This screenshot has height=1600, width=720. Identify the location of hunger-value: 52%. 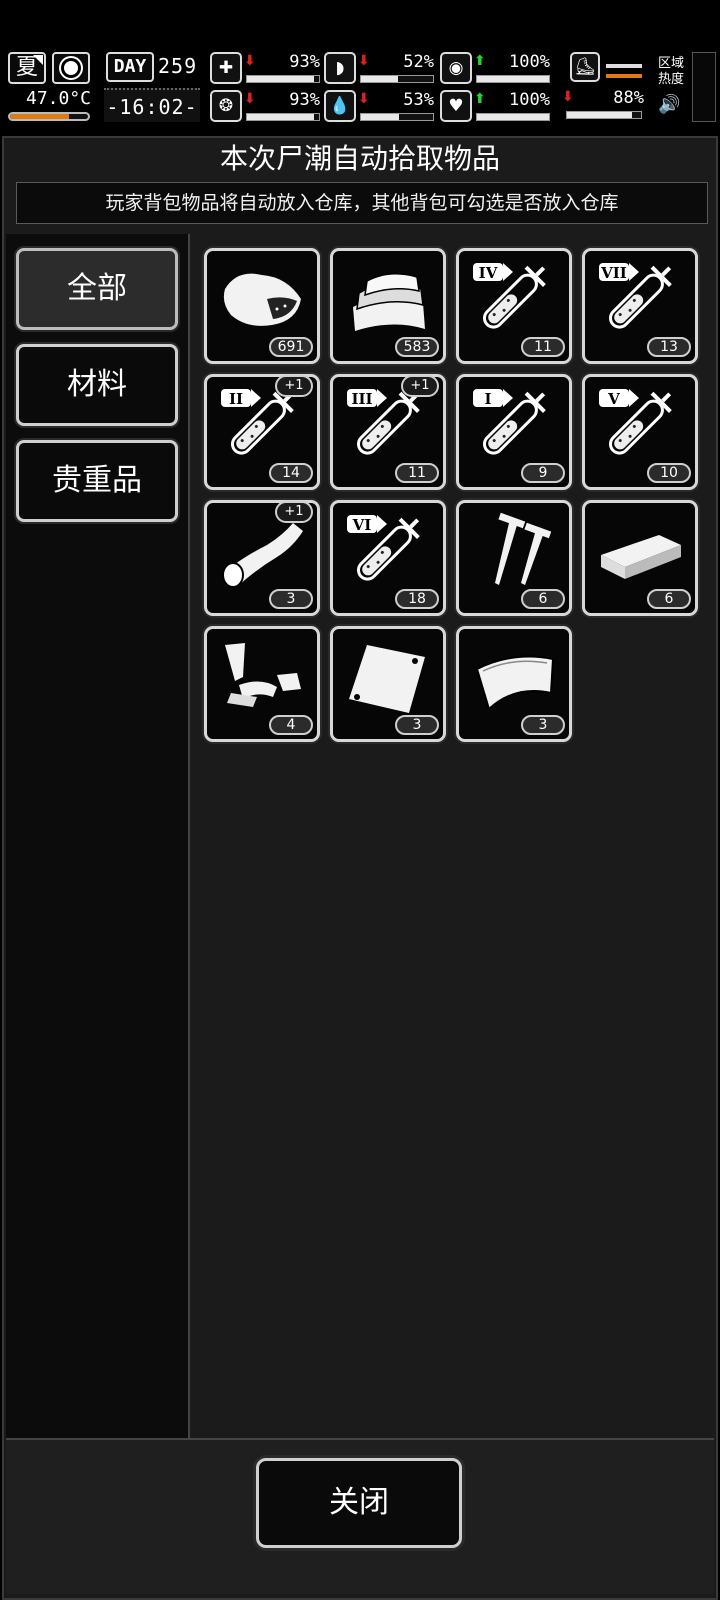
(418, 62).